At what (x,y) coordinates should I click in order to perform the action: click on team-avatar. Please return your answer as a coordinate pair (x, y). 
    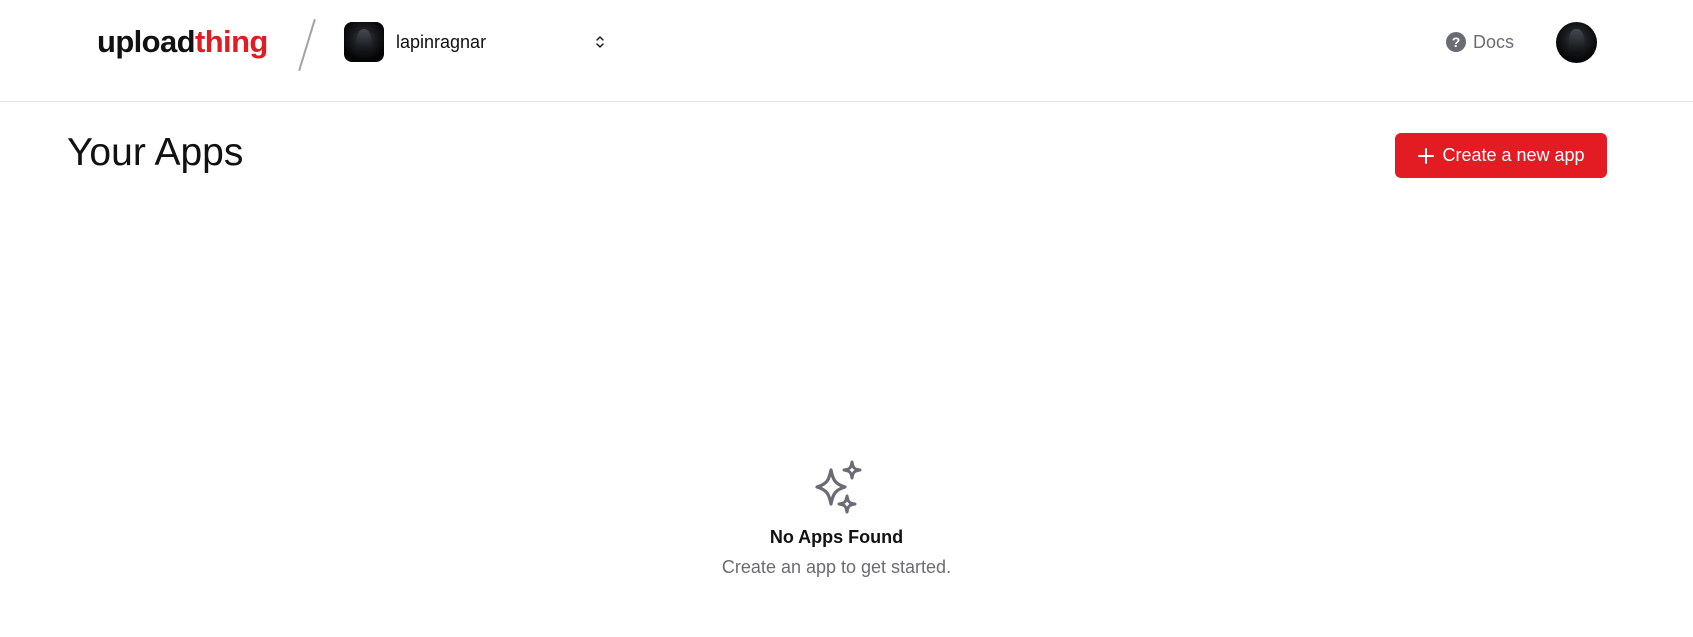
    Looking at the image, I should click on (364, 42).